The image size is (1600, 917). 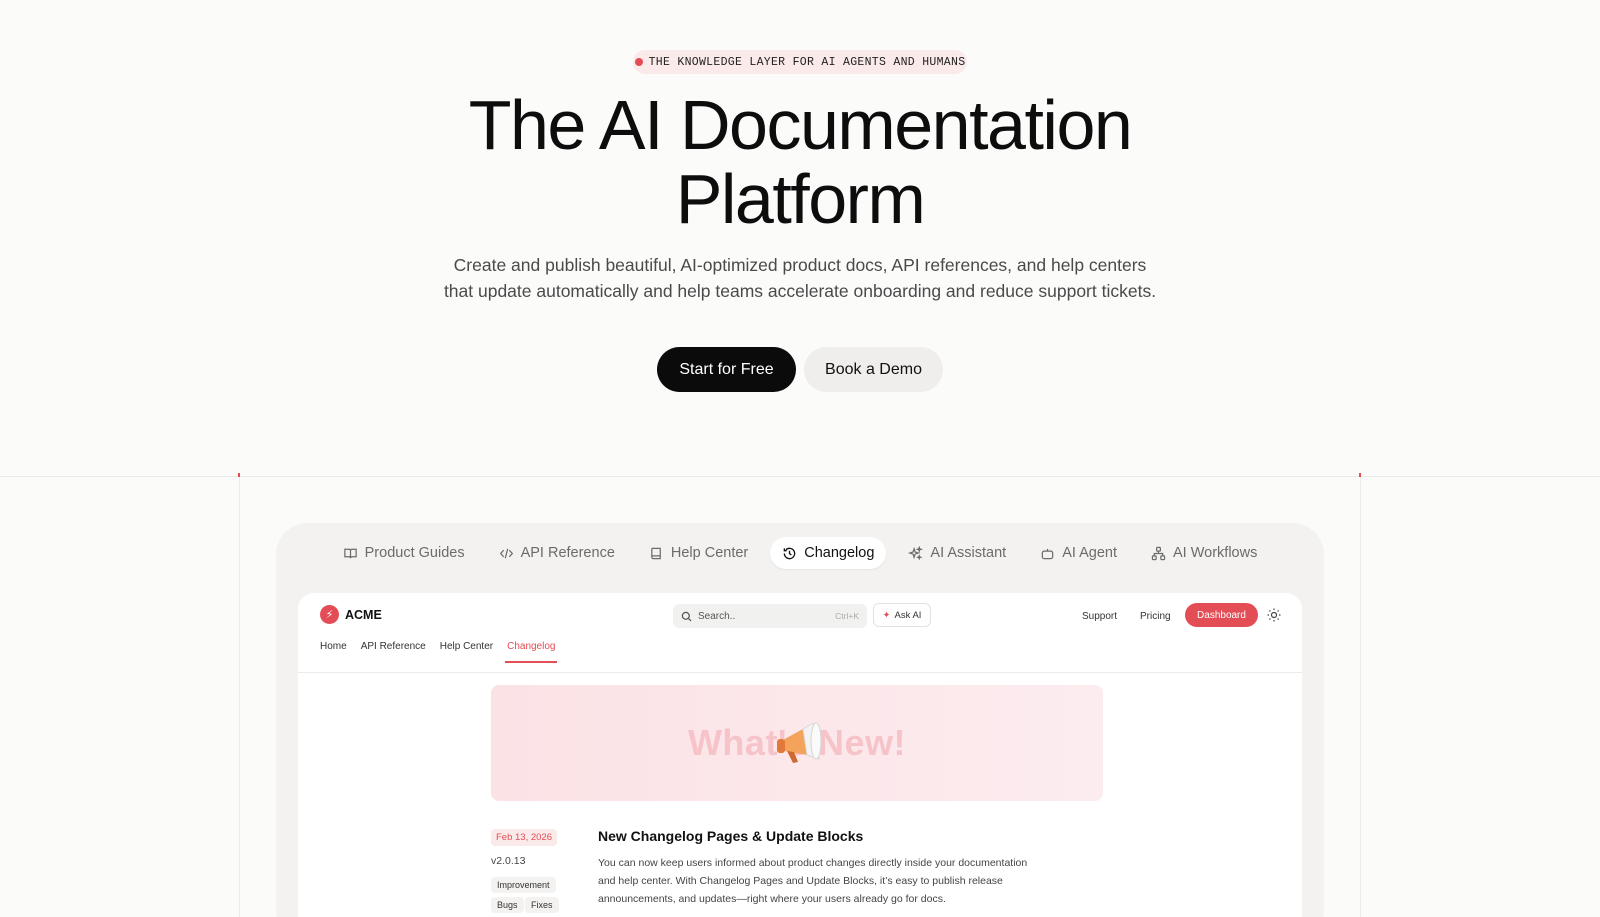 What do you see at coordinates (799, 742) in the screenshot?
I see `megaphone-icon` at bounding box center [799, 742].